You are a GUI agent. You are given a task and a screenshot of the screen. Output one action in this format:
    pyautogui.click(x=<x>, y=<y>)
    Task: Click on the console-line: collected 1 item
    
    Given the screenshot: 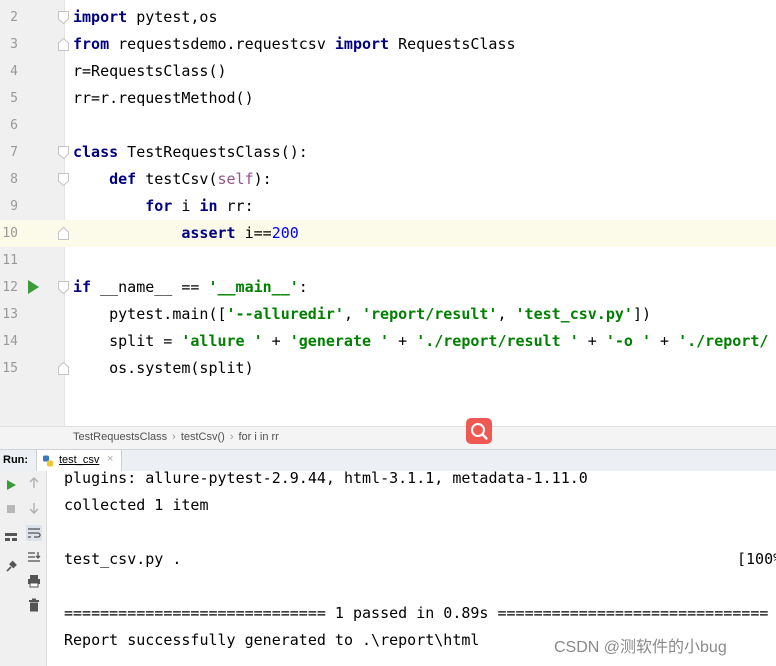 What is the action you would take?
    pyautogui.click(x=136, y=505)
    